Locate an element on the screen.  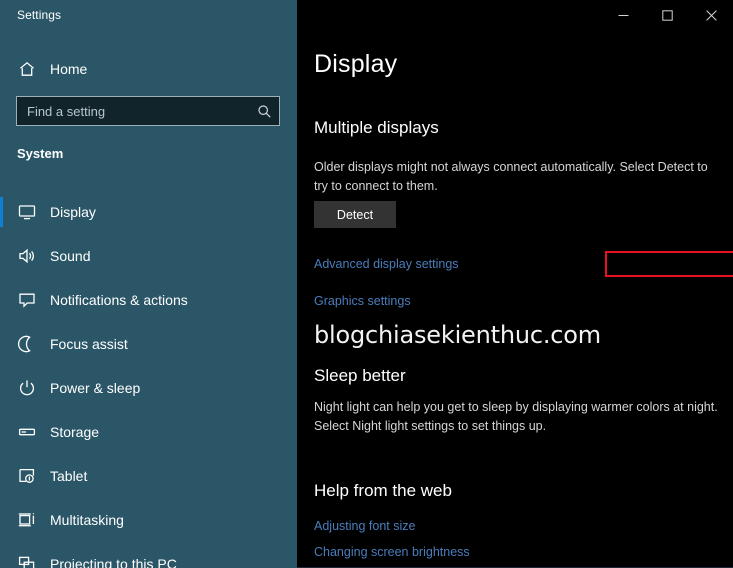
sidebar-item-tablet: Tablet is located at coordinates (148, 476).